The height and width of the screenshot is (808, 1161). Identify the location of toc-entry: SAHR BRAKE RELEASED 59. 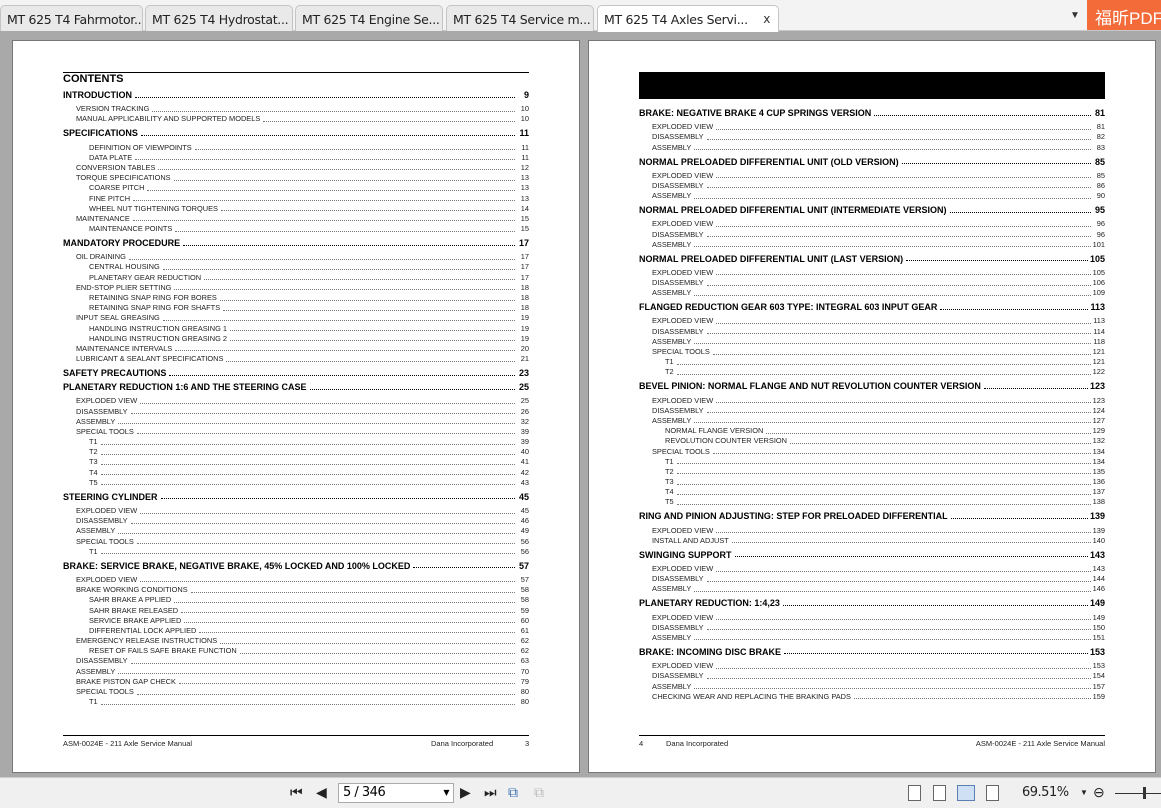
(296, 610).